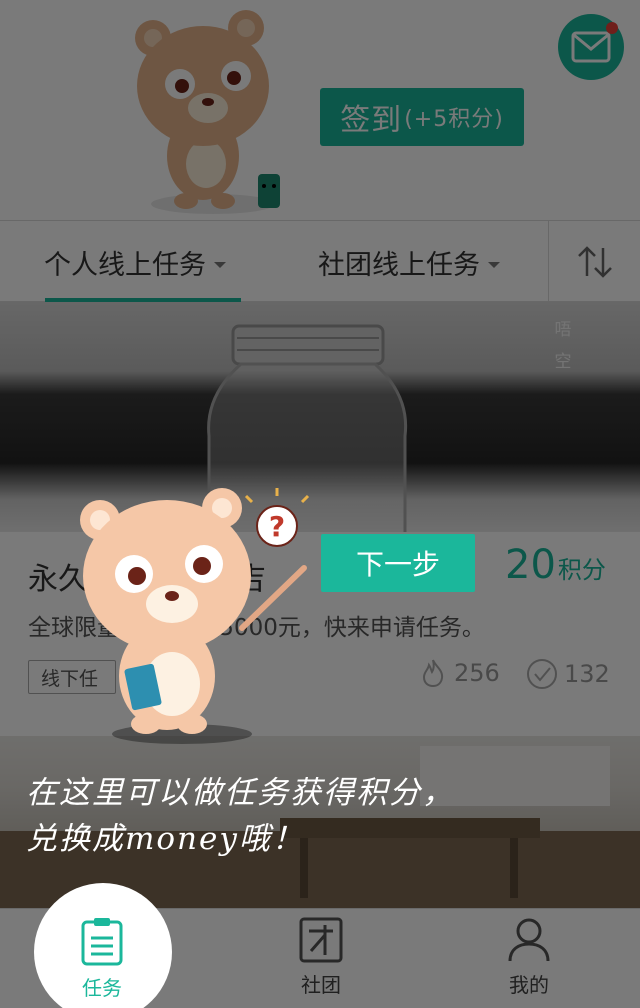  I want to click on points-value: 20, so click(530, 565).